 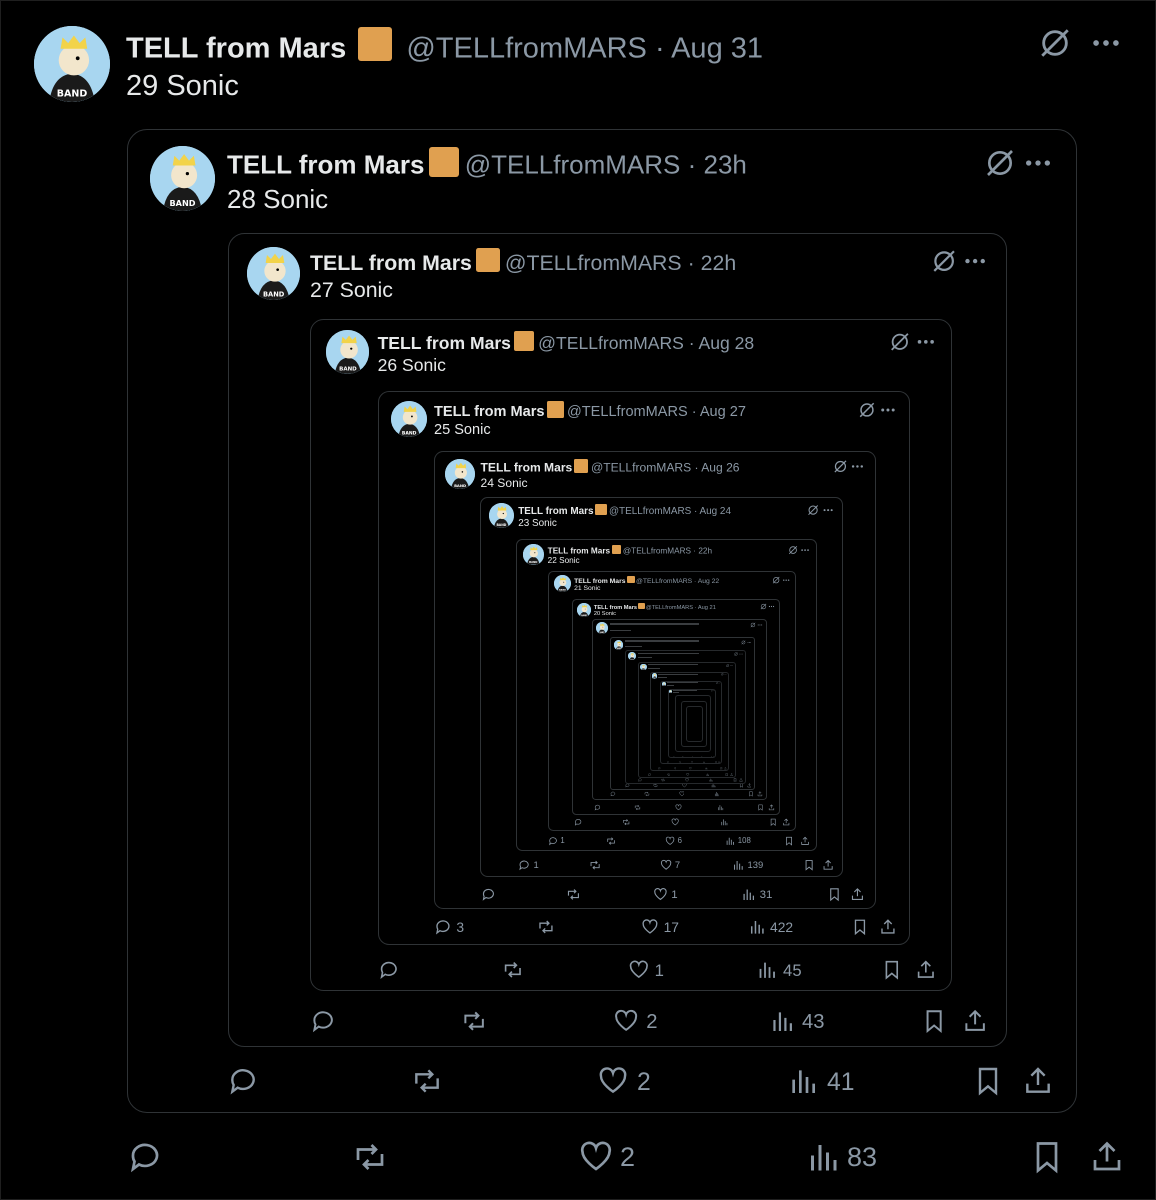 I want to click on timestamp: Aug 21, so click(x=707, y=608).